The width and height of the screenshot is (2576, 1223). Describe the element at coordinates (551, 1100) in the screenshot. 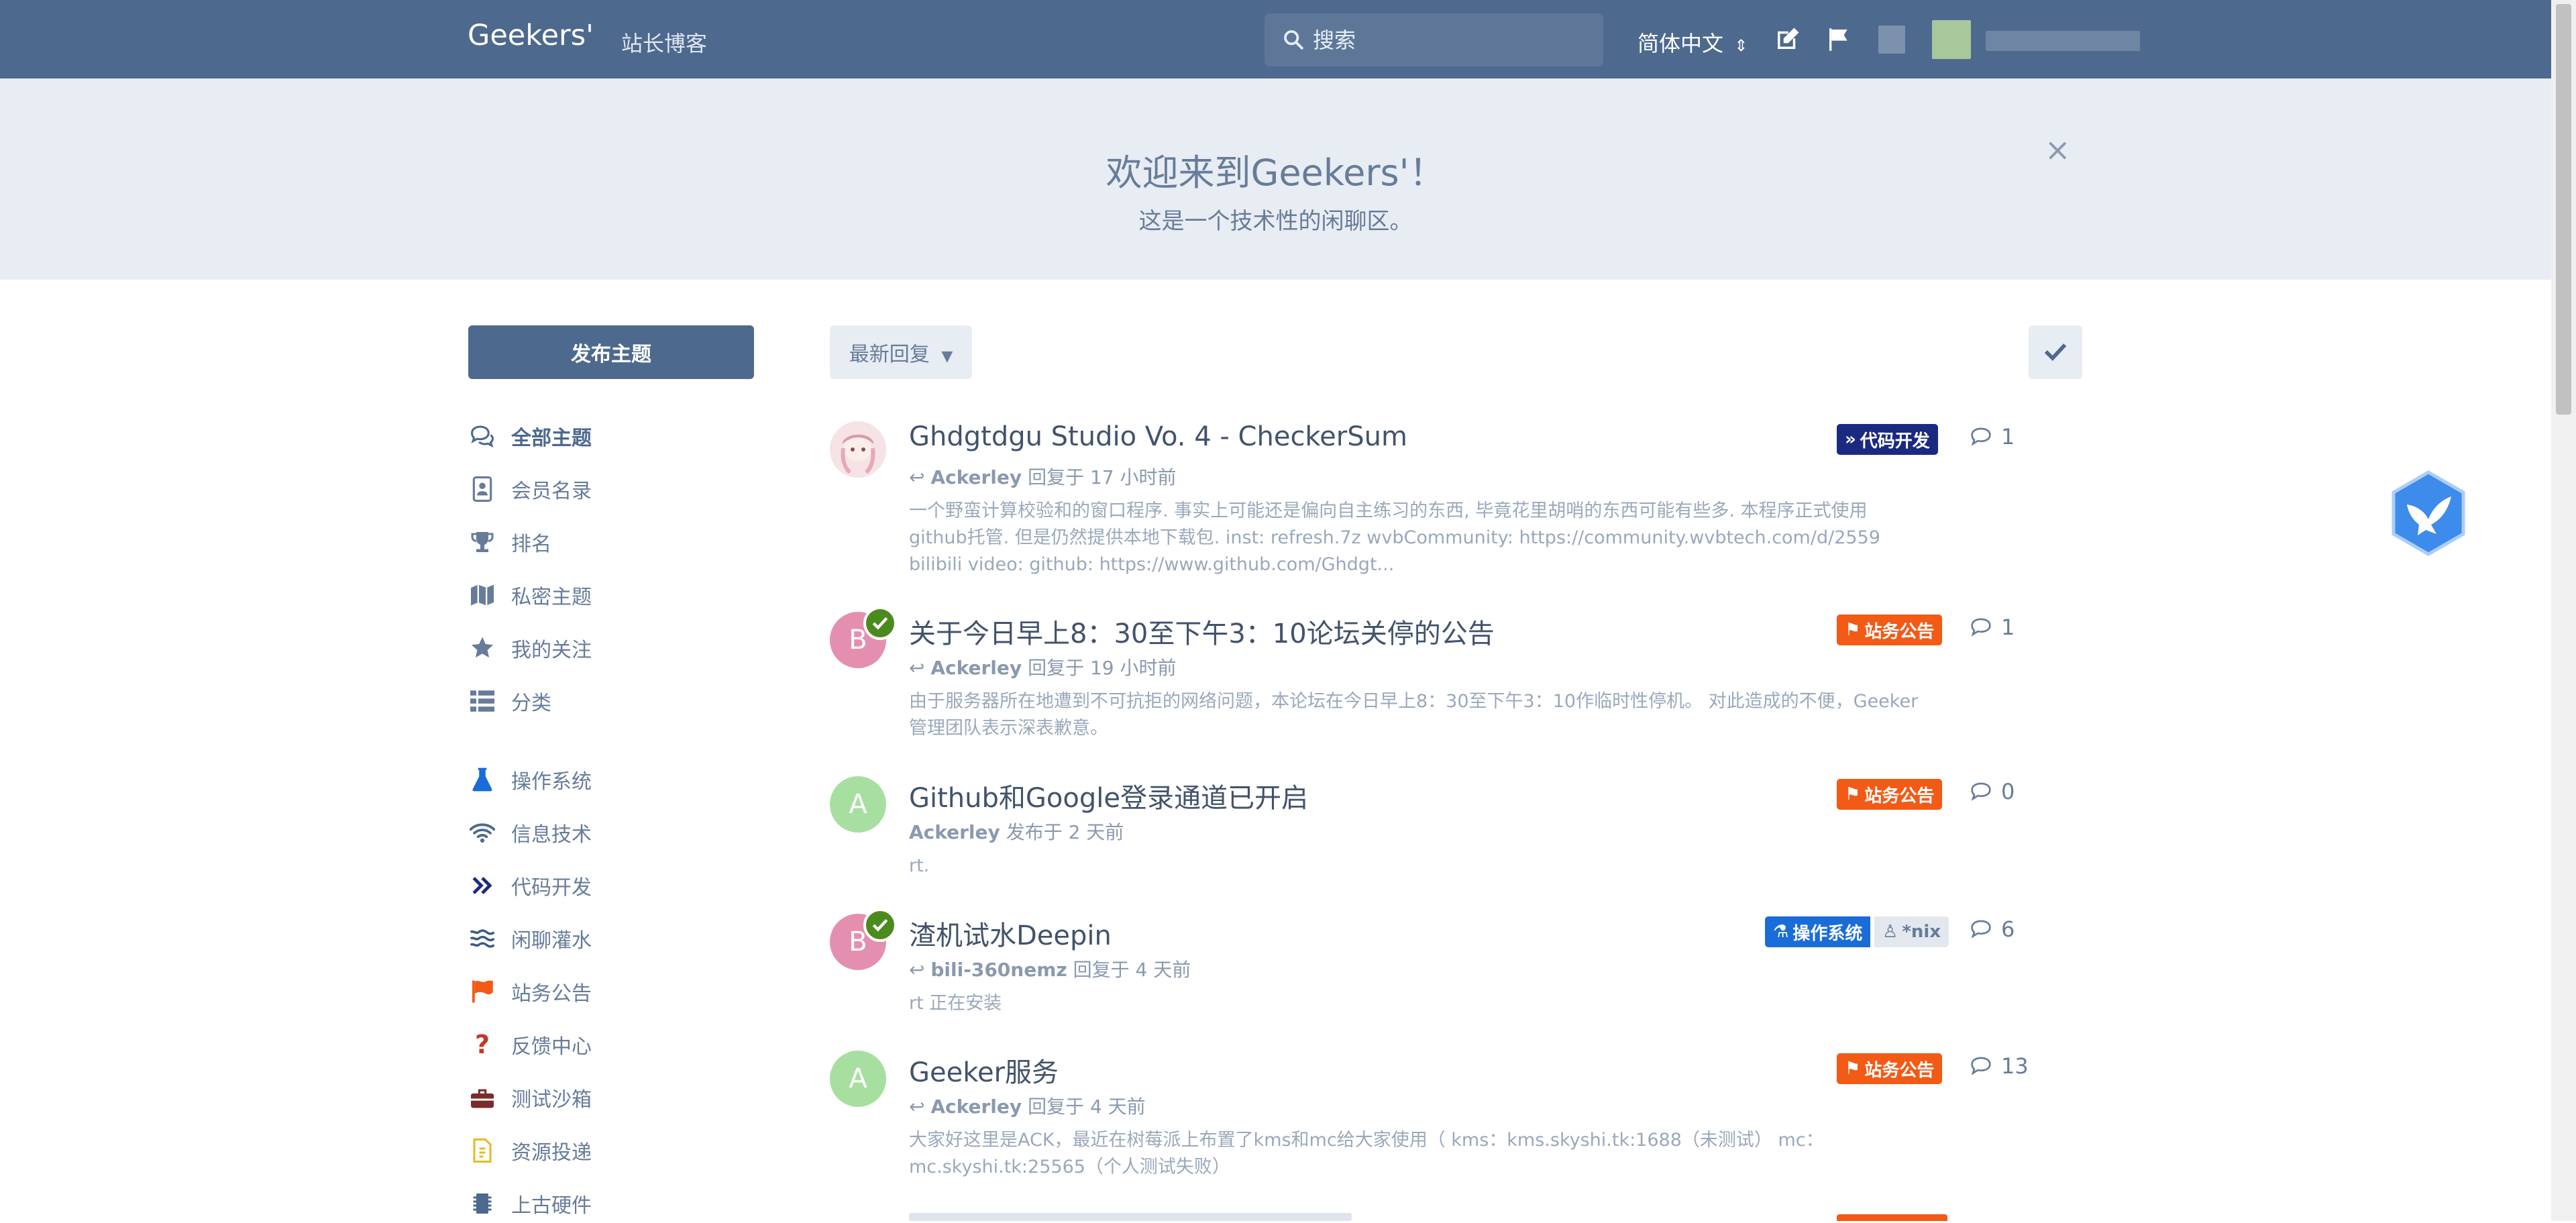

I see `nav-label: 测试沙箱` at that location.